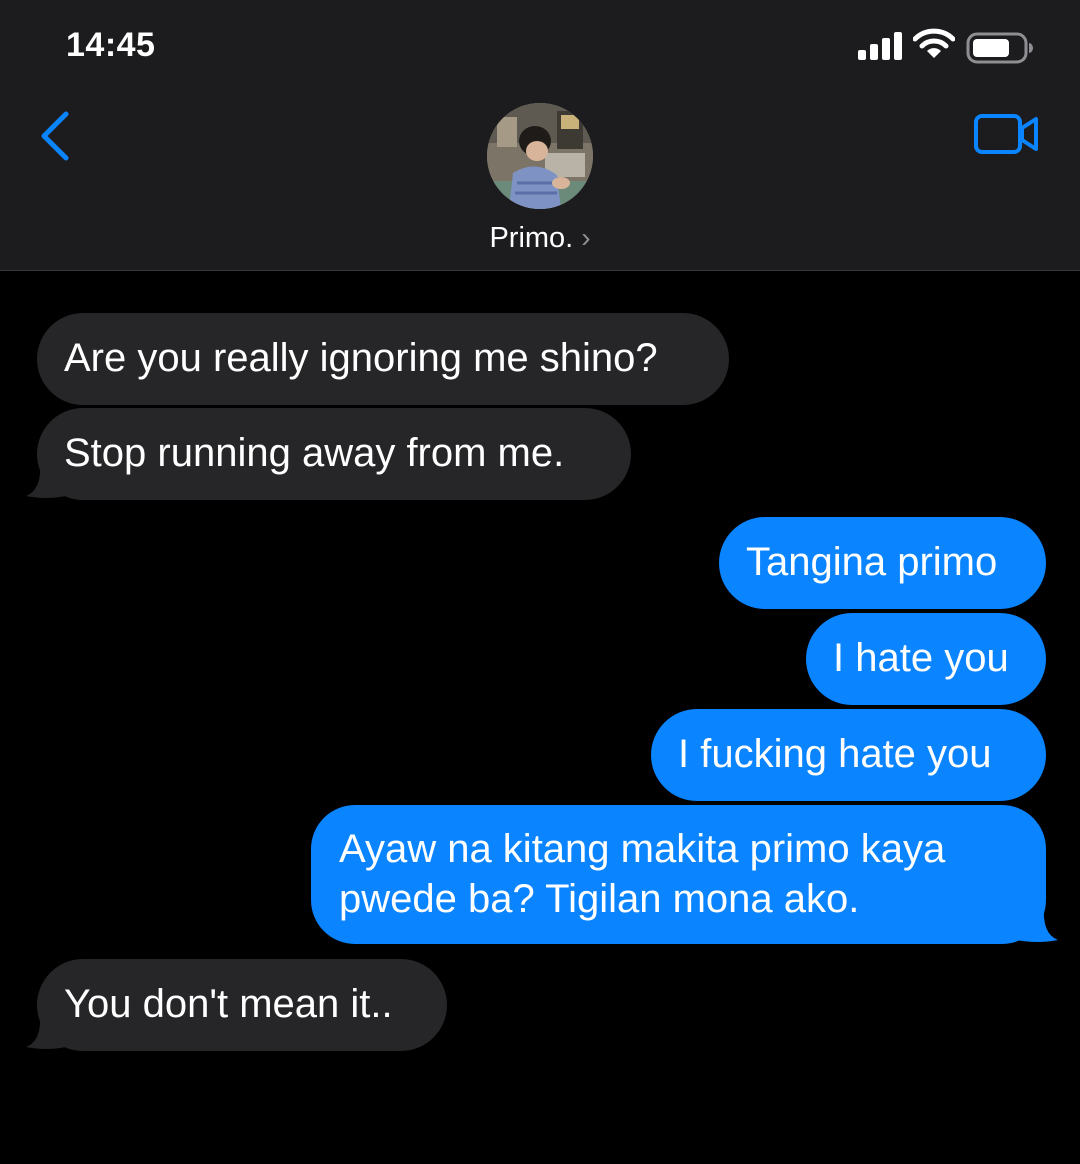  Describe the element at coordinates (934, 43) in the screenshot. I see `wifi-icon` at that location.